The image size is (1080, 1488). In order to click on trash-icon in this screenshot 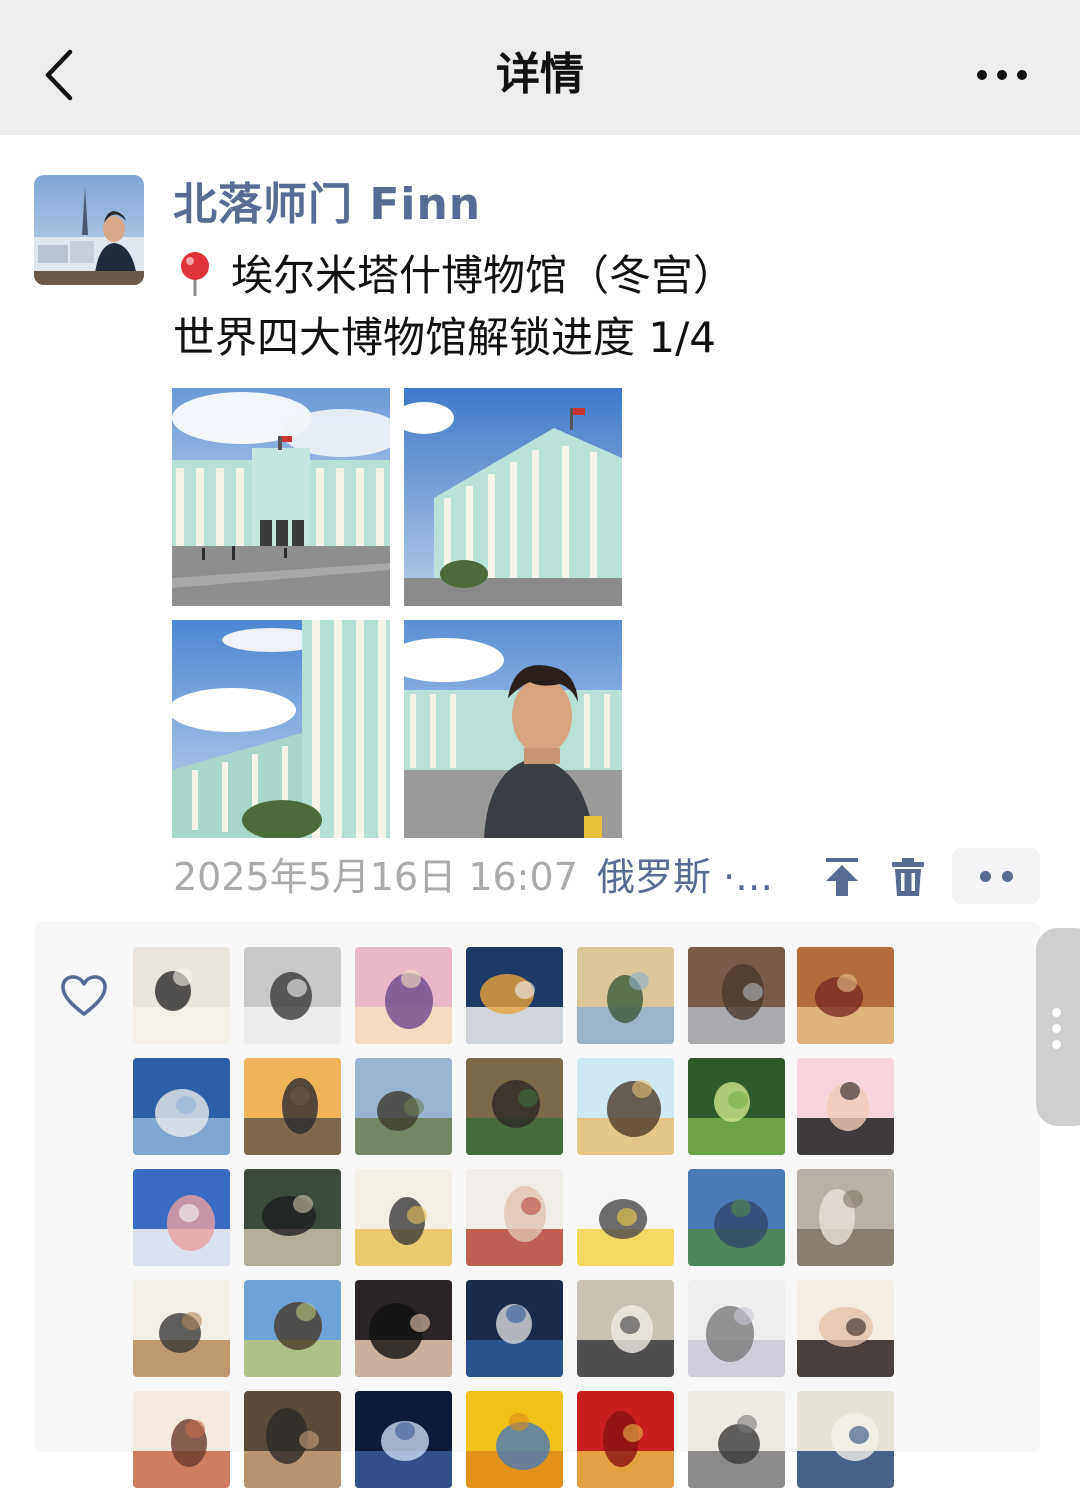, I will do `click(908, 877)`.